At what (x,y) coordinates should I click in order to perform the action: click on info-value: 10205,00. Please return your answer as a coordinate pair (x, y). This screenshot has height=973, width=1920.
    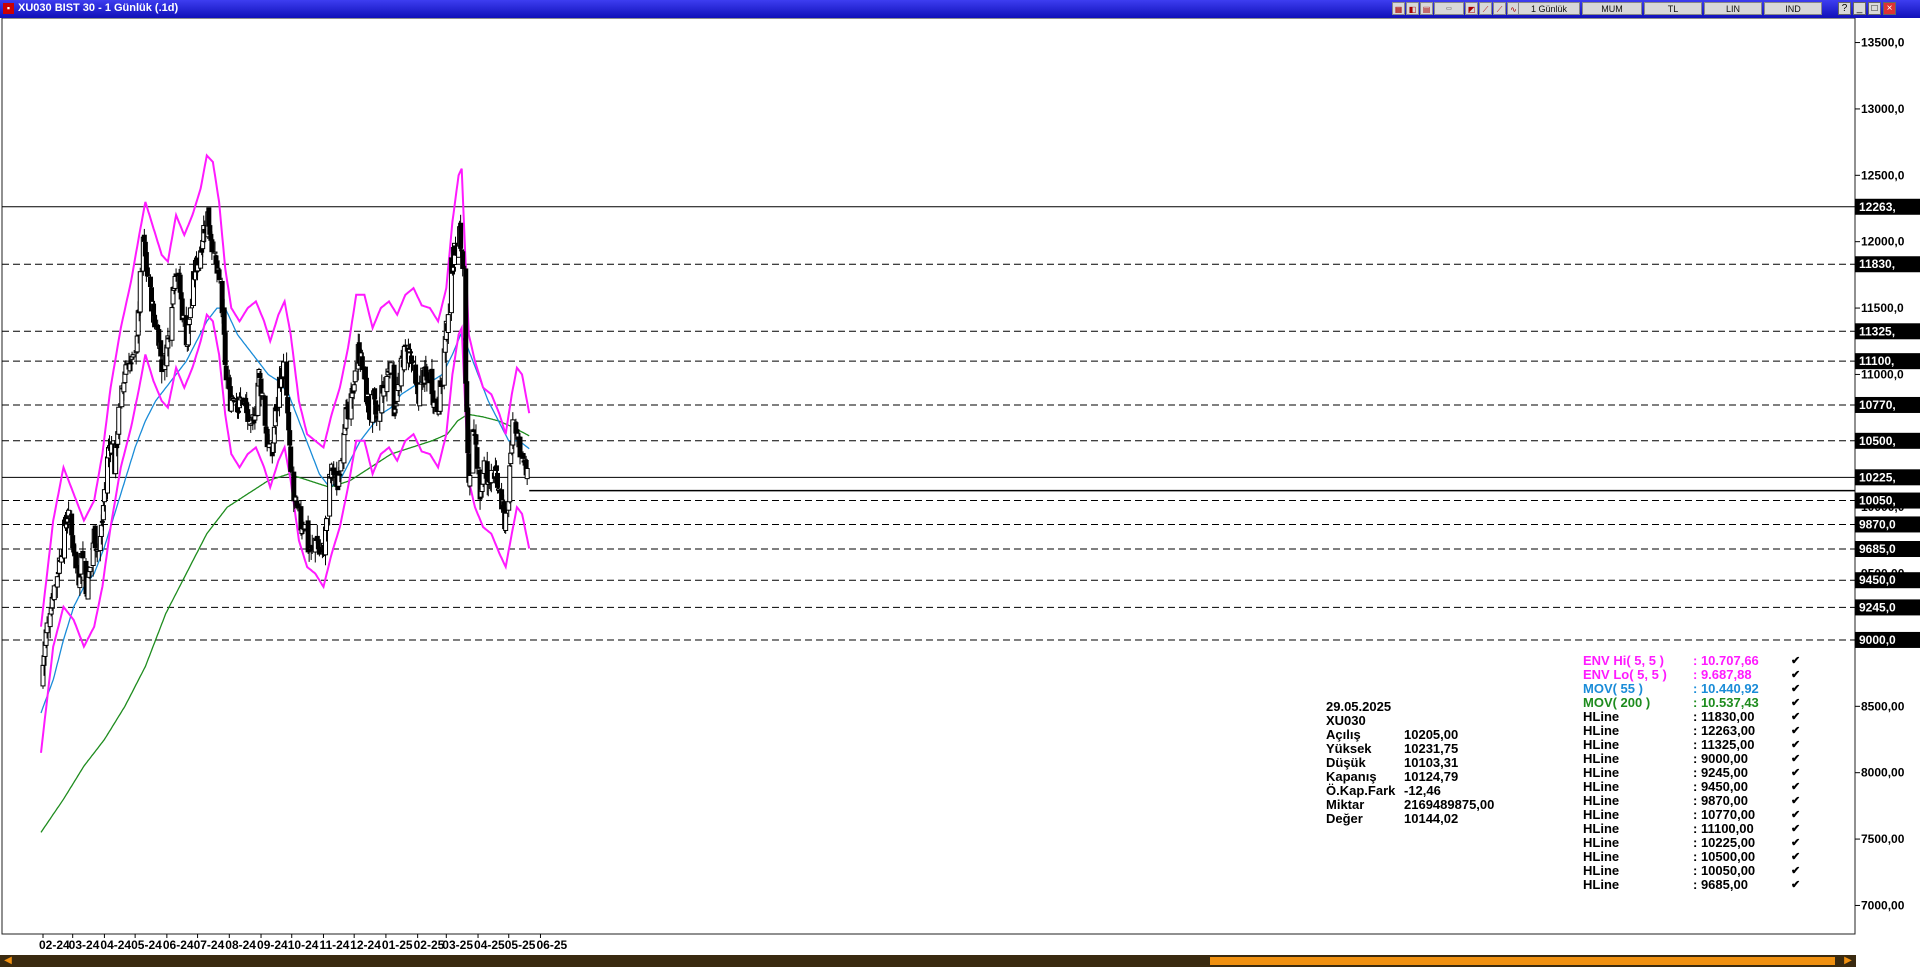
    Looking at the image, I should click on (1431, 734).